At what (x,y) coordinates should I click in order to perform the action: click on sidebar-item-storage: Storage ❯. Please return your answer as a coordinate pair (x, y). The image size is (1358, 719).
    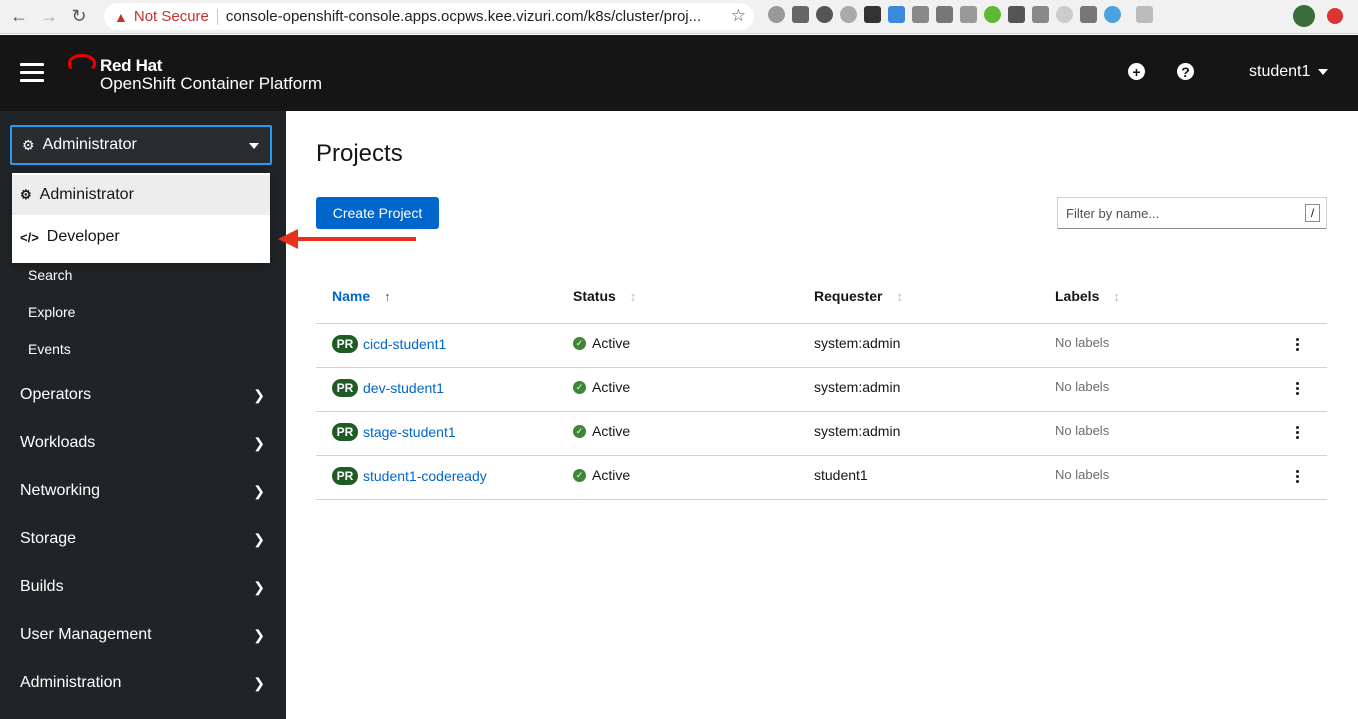
    Looking at the image, I should click on (142, 539).